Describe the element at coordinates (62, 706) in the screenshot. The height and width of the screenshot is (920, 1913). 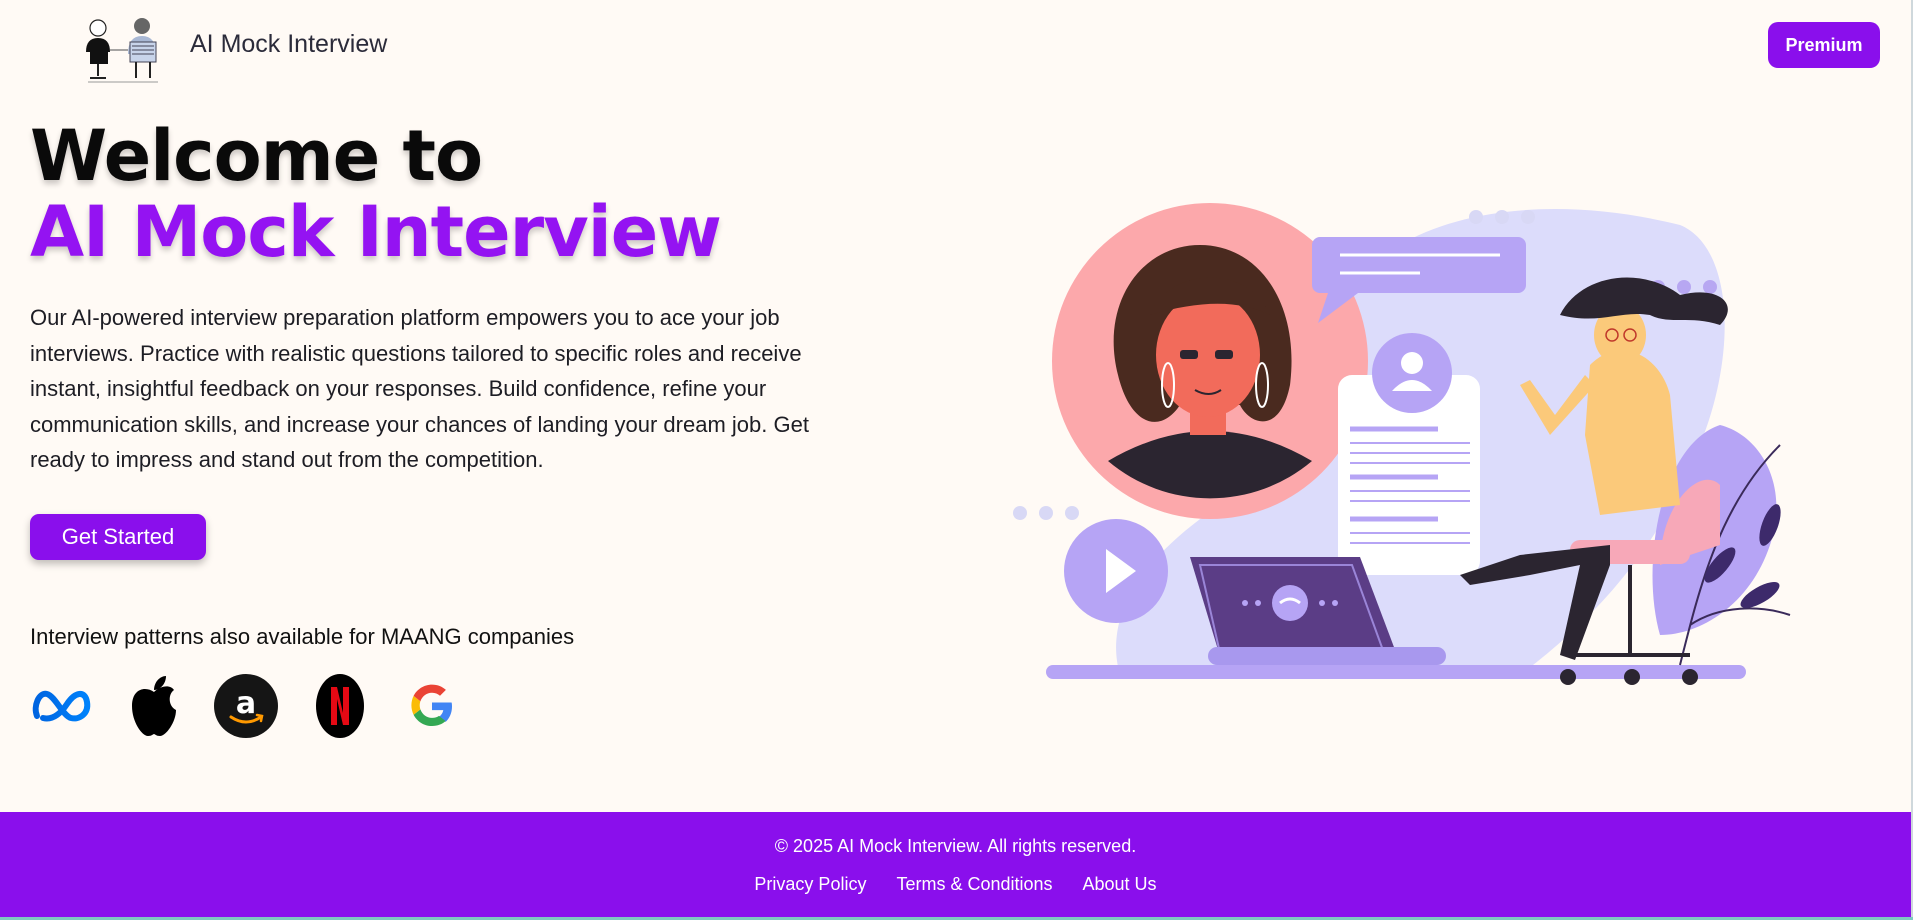
I see `meta-logo-icon` at that location.